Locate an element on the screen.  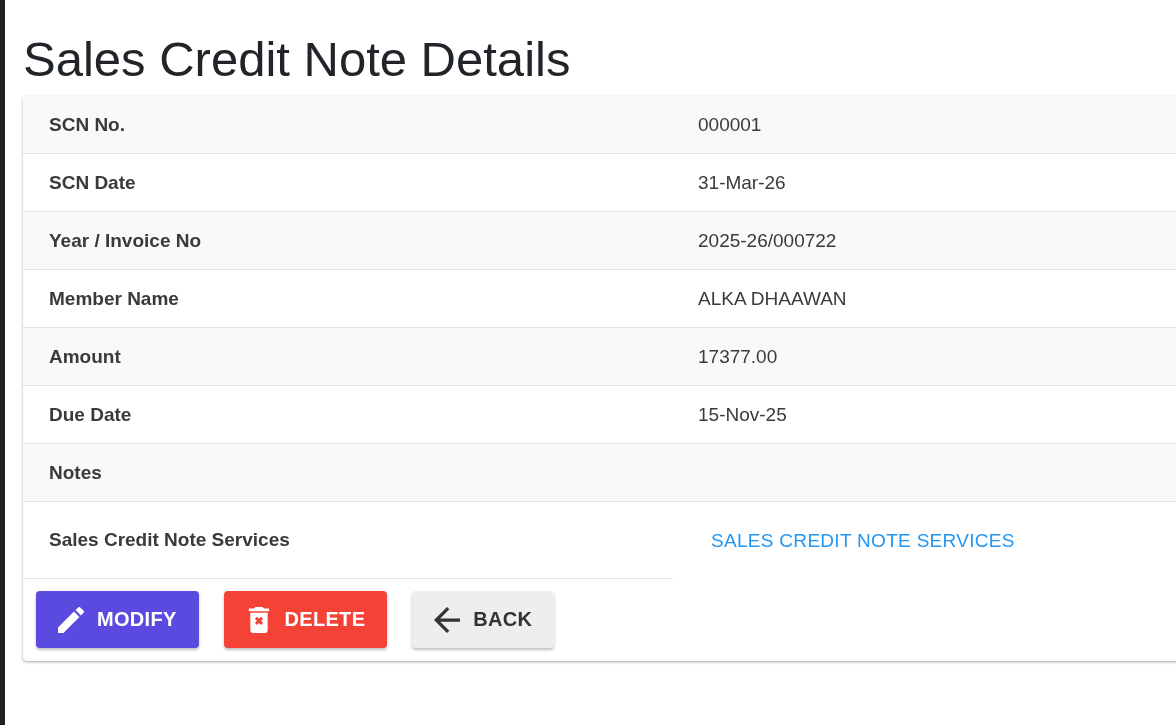
detail-value: 17377.00 is located at coordinates (738, 356).